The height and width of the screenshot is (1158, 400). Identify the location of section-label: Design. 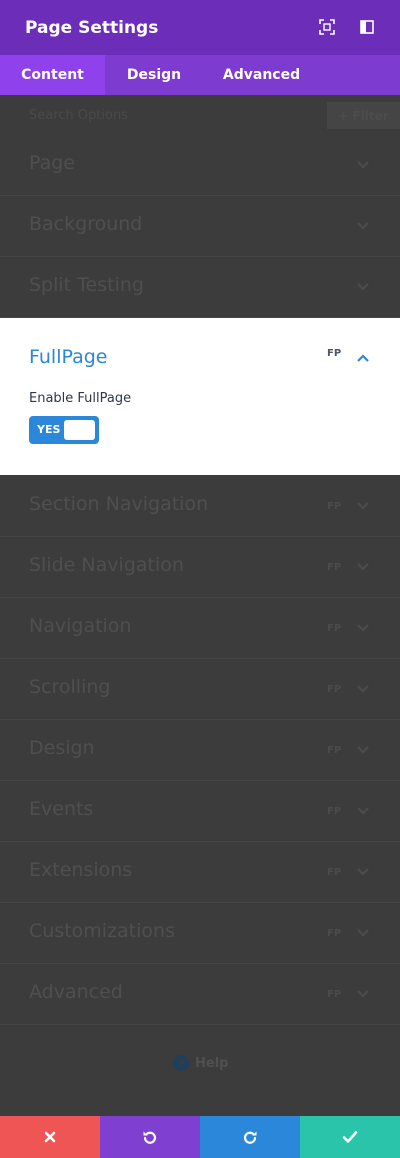
(62, 748).